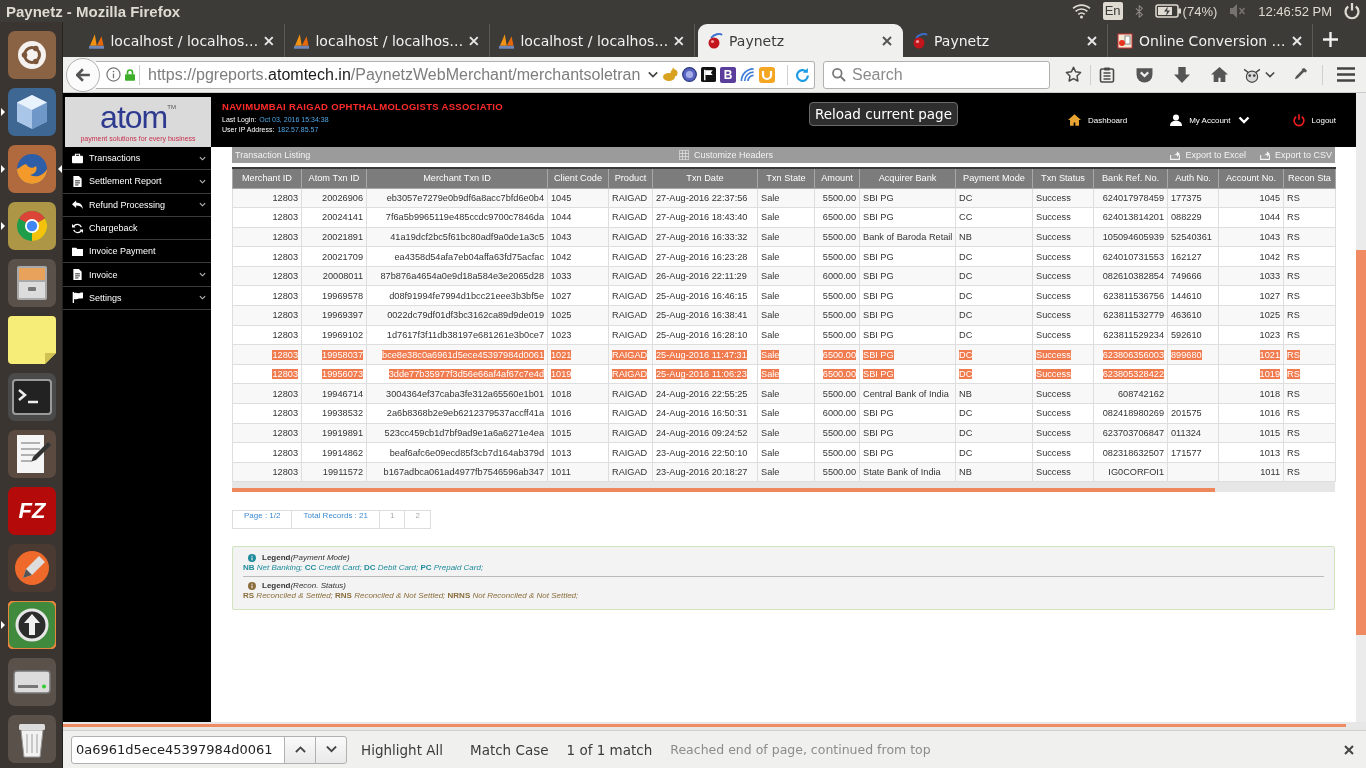  I want to click on find-option-button: Highlight All, so click(402, 749).